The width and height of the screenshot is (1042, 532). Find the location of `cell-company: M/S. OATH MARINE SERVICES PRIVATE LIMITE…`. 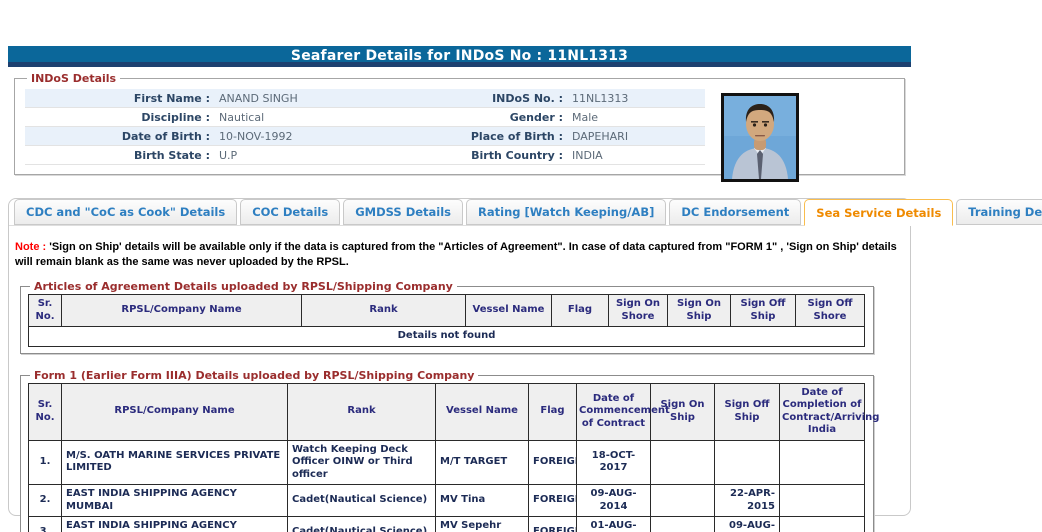

cell-company: M/S. OATH MARINE SERVICES PRIVATE LIMITE… is located at coordinates (174, 462).